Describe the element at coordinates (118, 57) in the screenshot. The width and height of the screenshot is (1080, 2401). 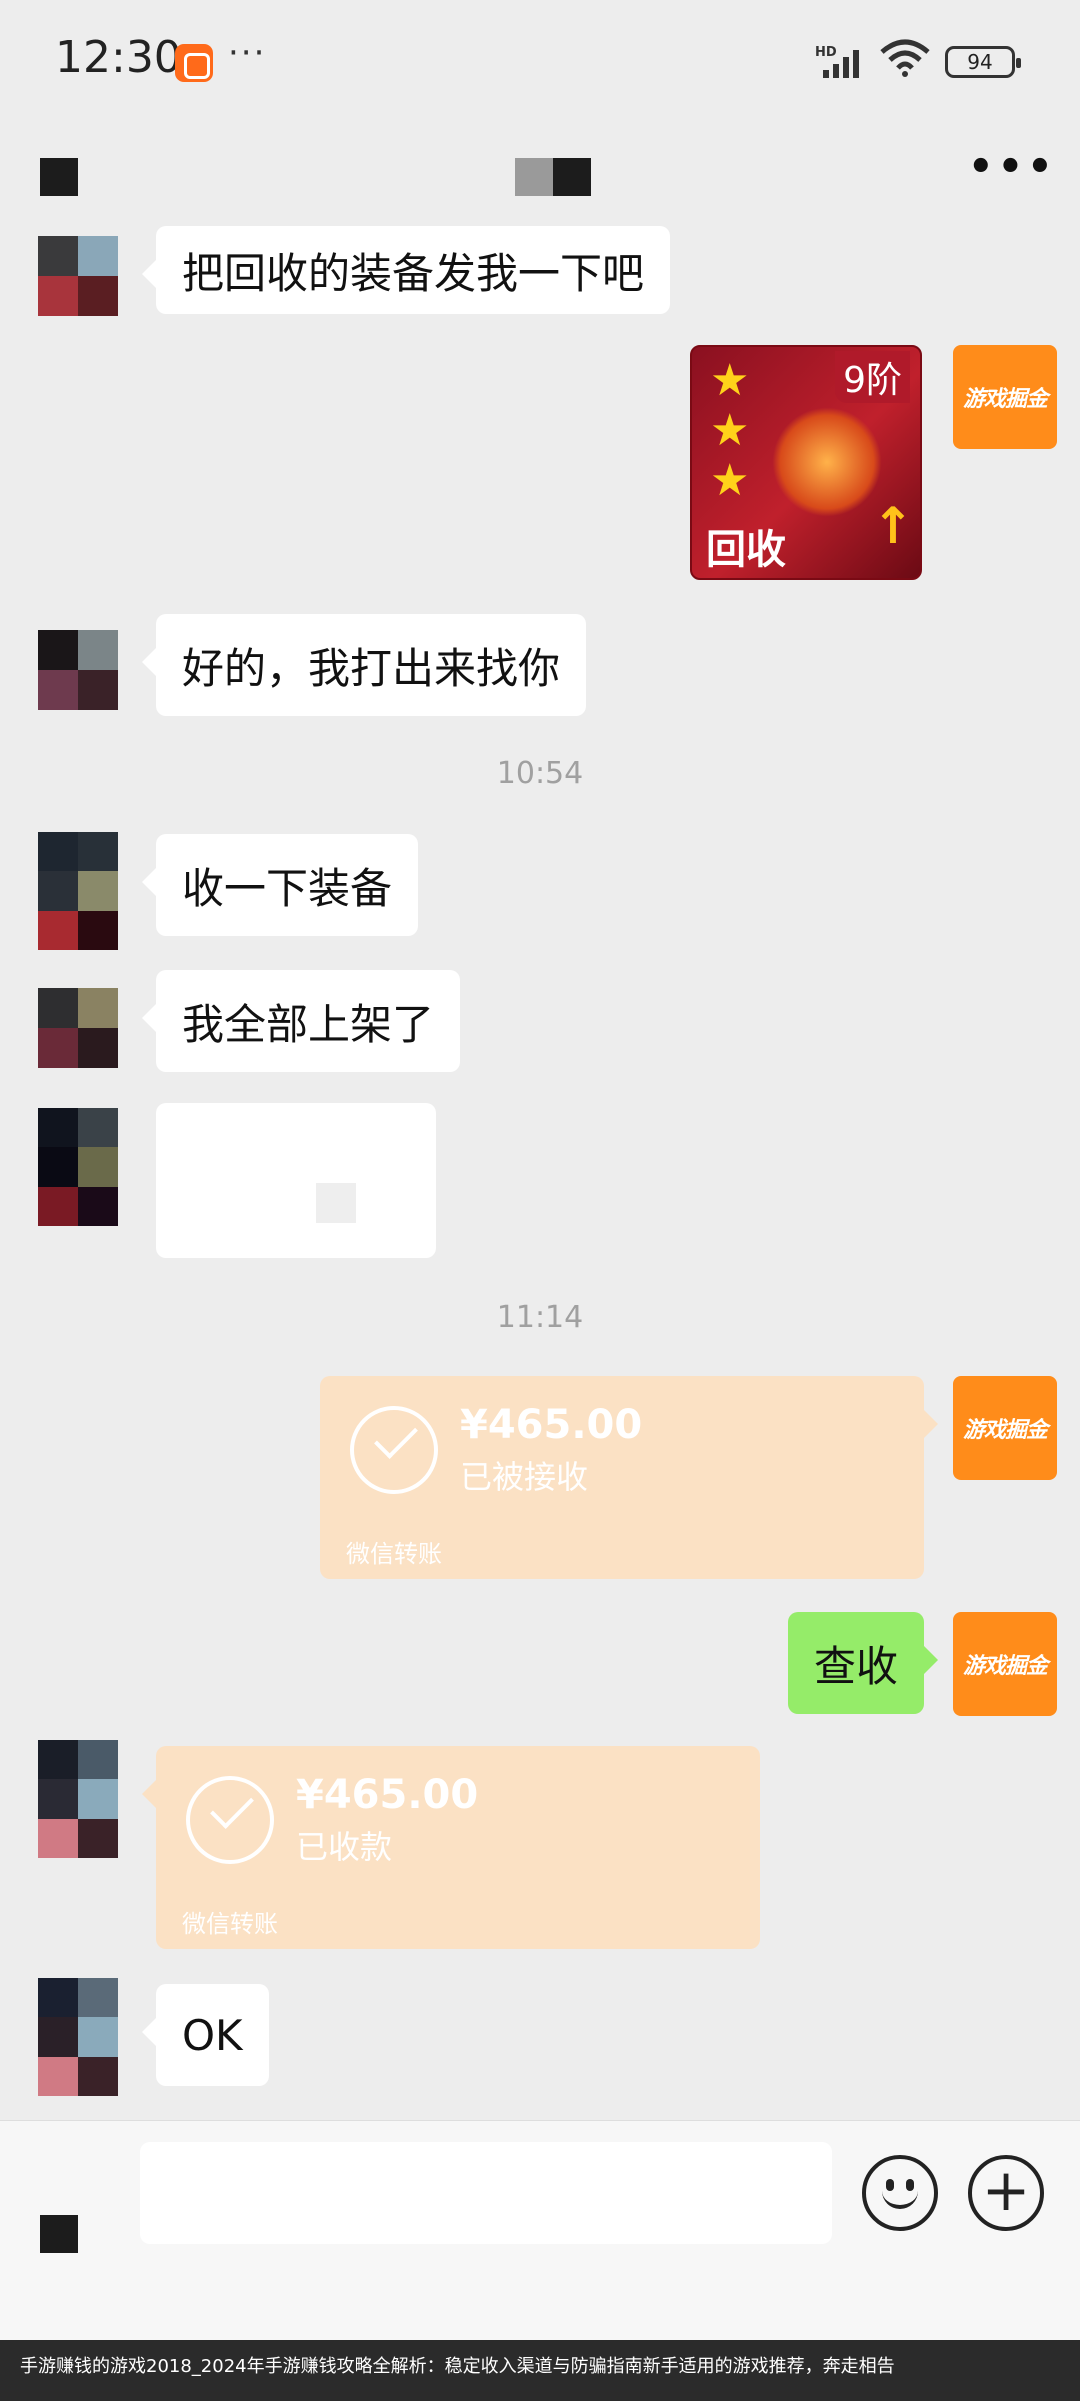
I see `status-time: 12:30` at that location.